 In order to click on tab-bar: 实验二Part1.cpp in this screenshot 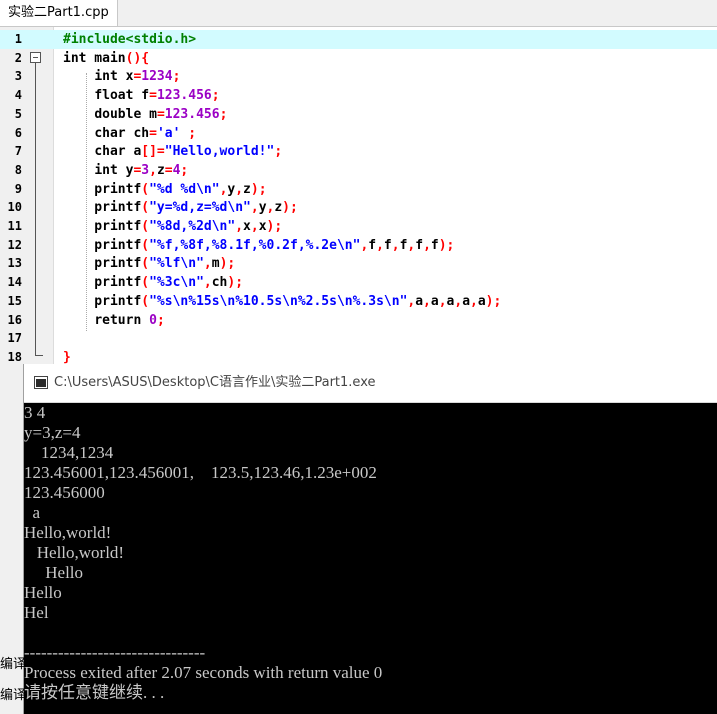, I will do `click(358, 13)`.